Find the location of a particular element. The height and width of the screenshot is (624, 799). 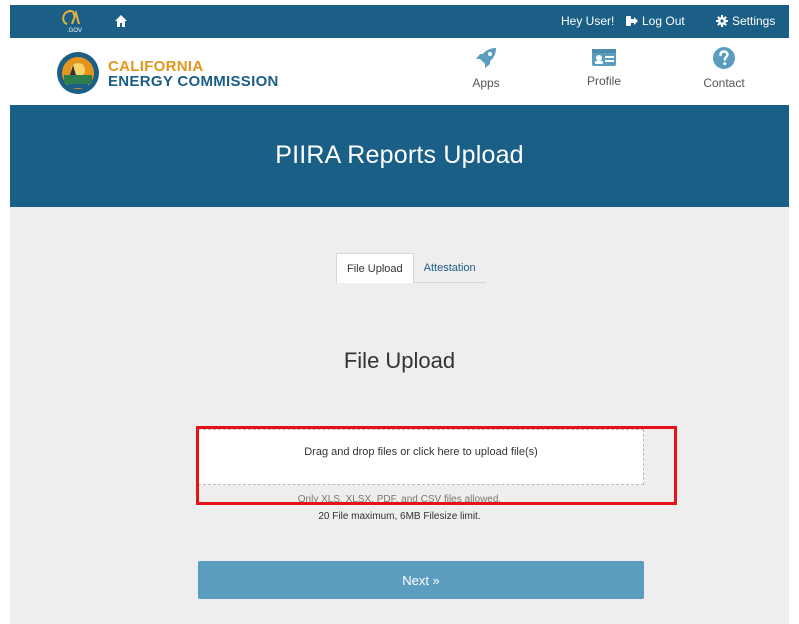

upload-tabs: File Upload Attestation is located at coordinates (411, 268).